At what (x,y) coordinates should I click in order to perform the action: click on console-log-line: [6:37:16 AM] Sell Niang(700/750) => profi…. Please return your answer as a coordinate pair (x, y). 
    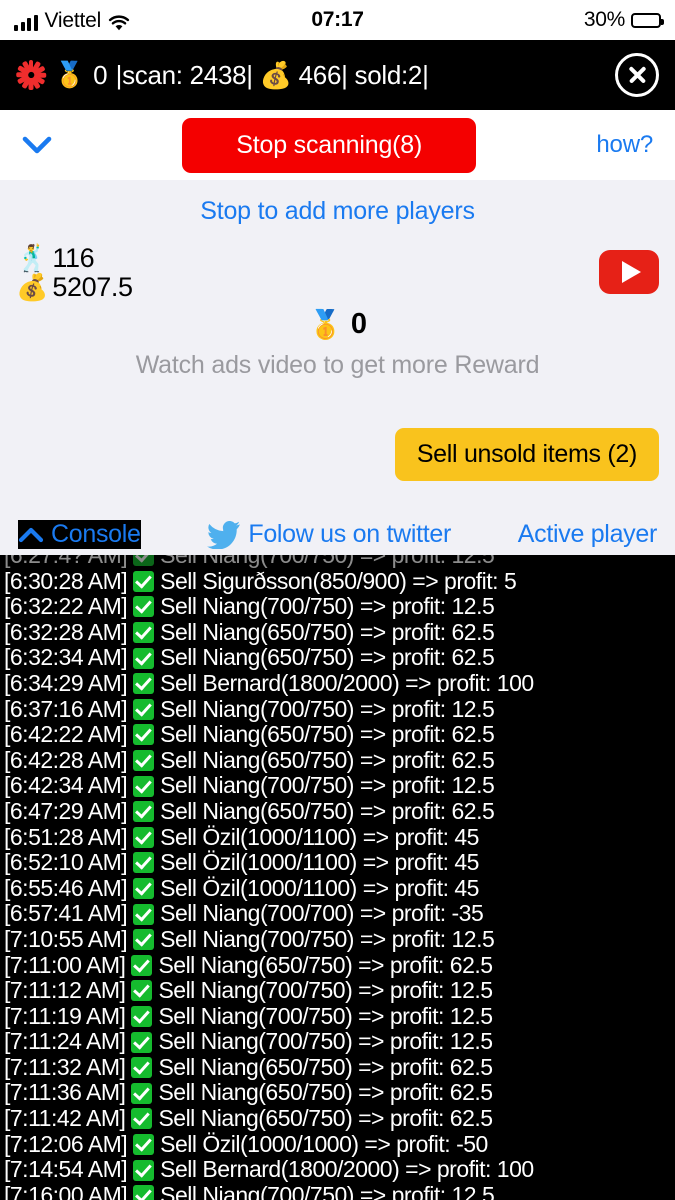
    Looking at the image, I should click on (337, 709).